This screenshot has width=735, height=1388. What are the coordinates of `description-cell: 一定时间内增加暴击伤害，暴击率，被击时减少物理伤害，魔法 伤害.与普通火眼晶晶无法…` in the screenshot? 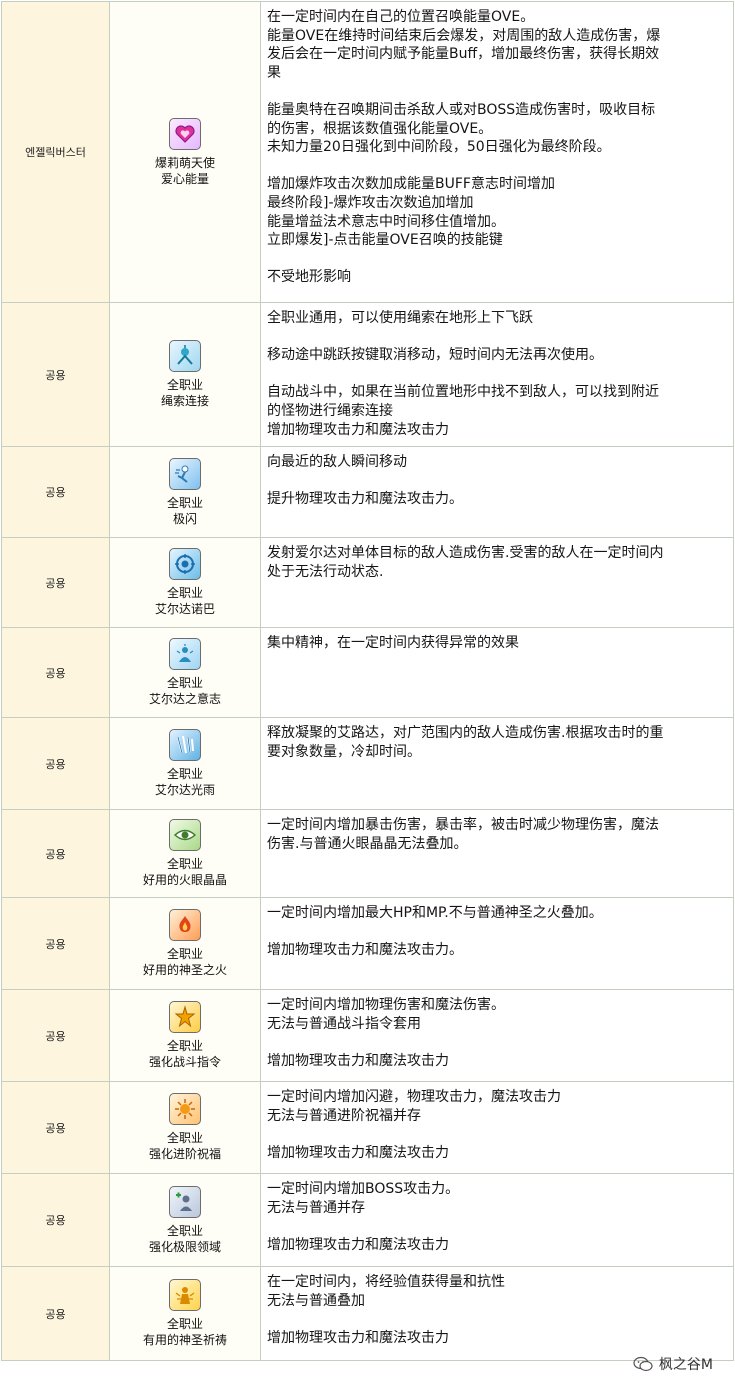 It's located at (497, 853).